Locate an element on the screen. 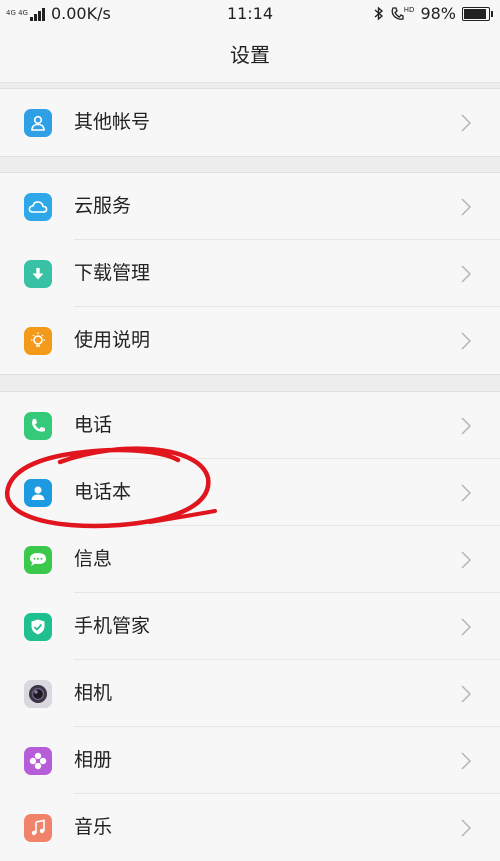 The width and height of the screenshot is (500, 861). settings-item-label: 电话本 is located at coordinates (103, 492).